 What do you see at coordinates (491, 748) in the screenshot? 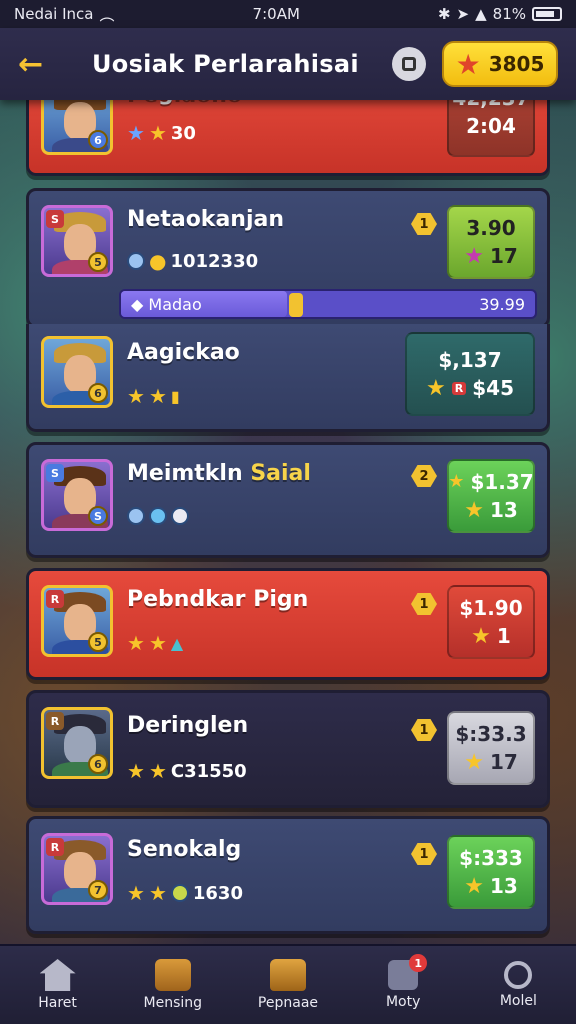
I see `price-box: $:33.3 ★ 17` at bounding box center [491, 748].